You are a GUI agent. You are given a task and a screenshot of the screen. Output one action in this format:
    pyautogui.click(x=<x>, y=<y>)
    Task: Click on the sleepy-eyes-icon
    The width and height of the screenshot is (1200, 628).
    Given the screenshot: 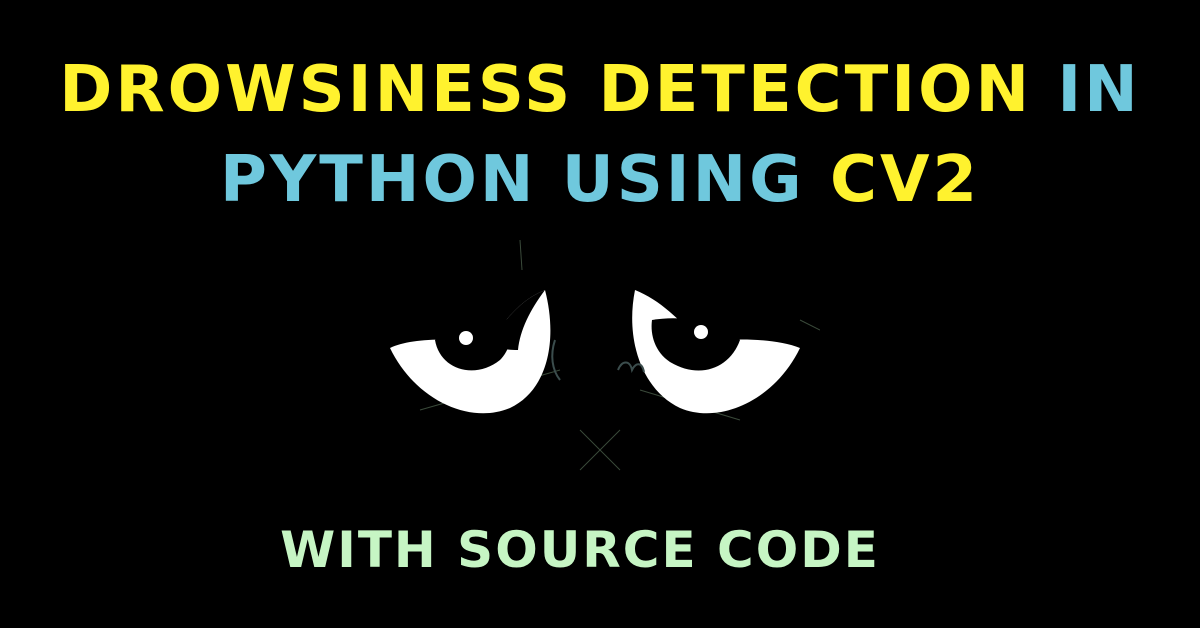 What is the action you would take?
    pyautogui.click(x=605, y=355)
    